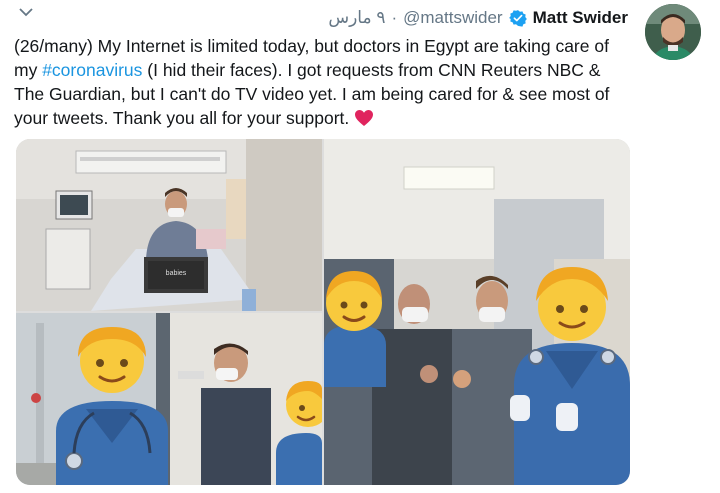 The image size is (720, 493). I want to click on tweet-header: ٩ مارس · @mattswider Matt Swider, so click(478, 18).